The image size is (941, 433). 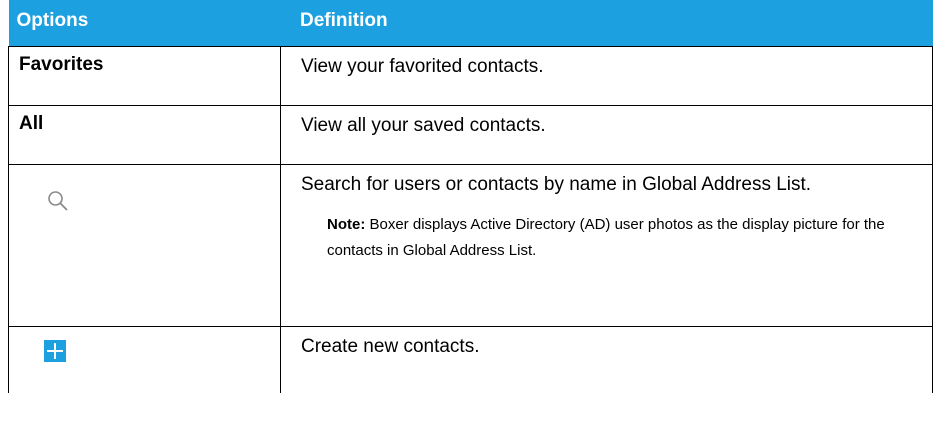 What do you see at coordinates (55, 351) in the screenshot?
I see `add-contact-icon` at bounding box center [55, 351].